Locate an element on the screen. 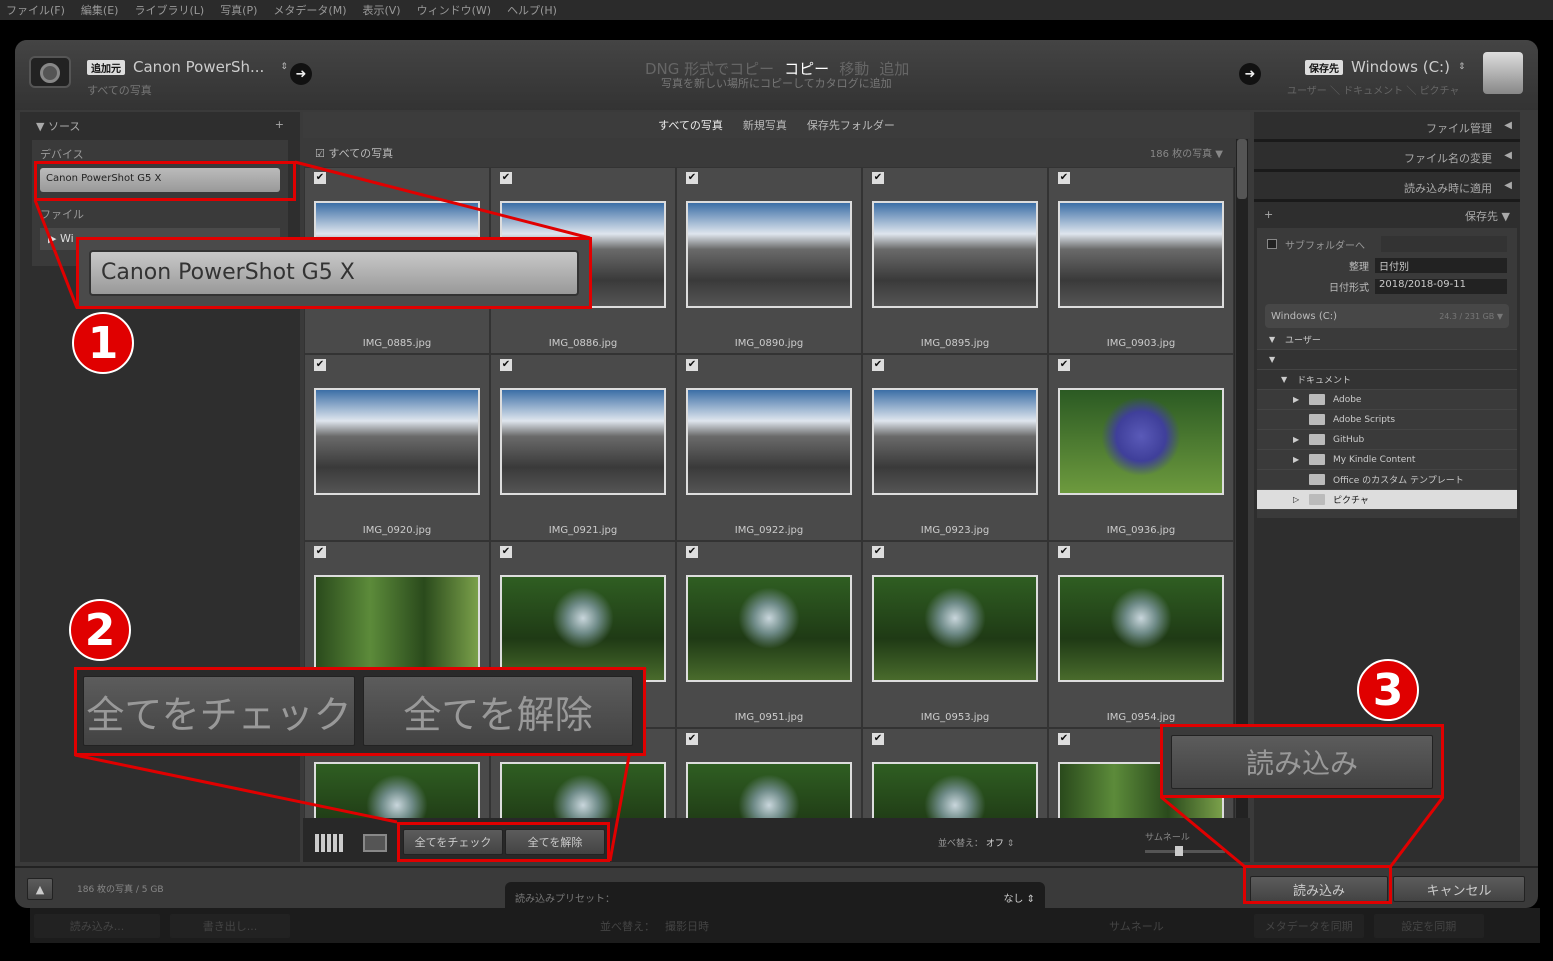 Image resolution: width=1553 pixels, height=961 pixels. callout-check-all: 全てをチェック is located at coordinates (219, 711).